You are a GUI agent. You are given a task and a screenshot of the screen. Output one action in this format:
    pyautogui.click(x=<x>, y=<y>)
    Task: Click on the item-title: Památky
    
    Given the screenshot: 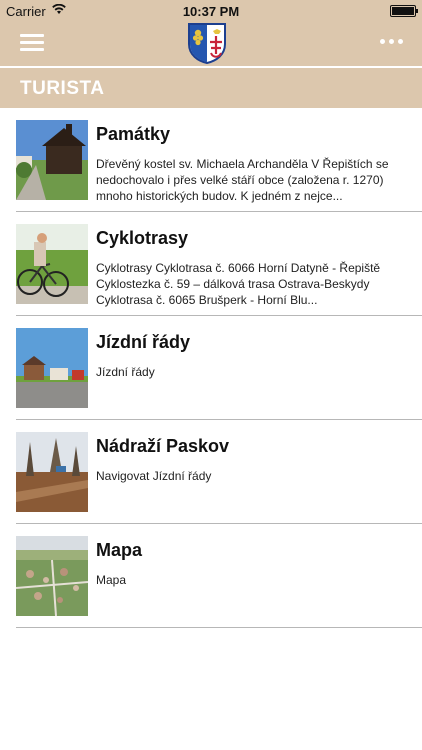 What is the action you would take?
    pyautogui.click(x=133, y=134)
    